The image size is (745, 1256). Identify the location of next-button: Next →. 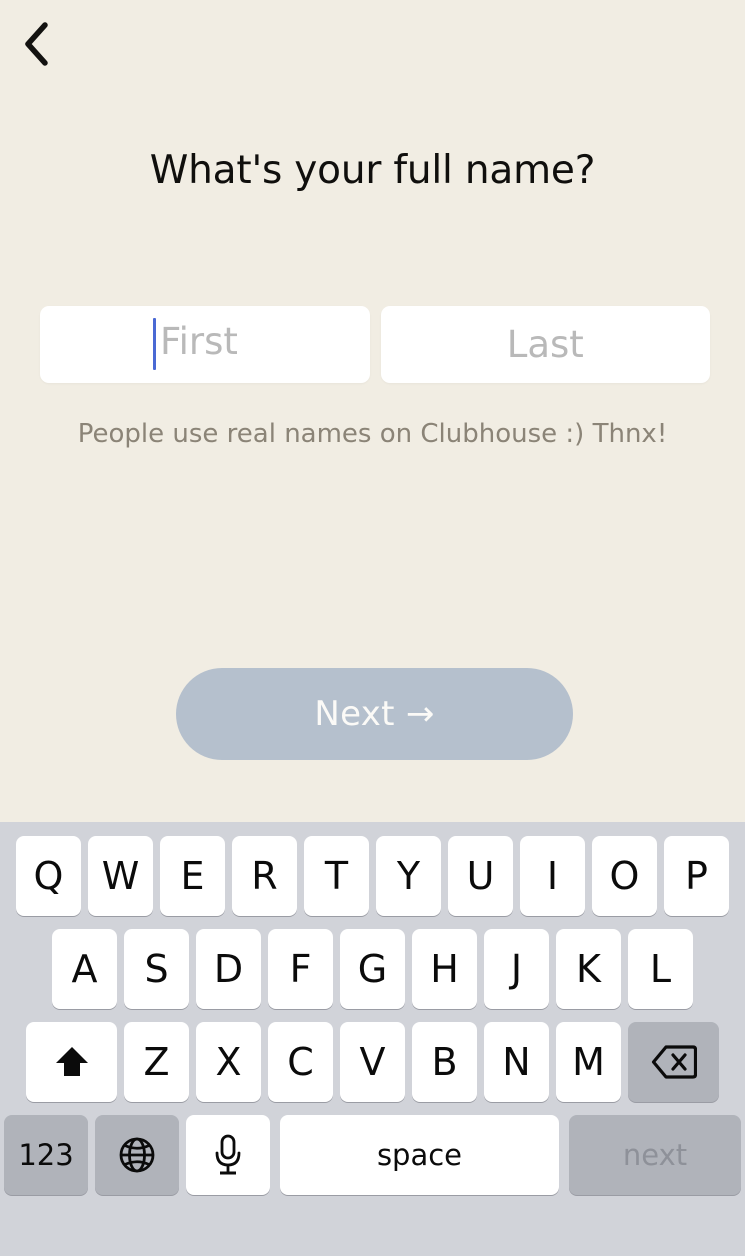
(374, 714).